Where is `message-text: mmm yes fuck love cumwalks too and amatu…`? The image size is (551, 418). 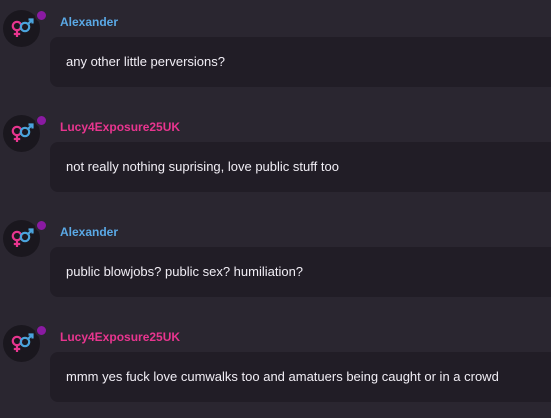
message-text: mmm yes fuck love cumwalks too and amatu… is located at coordinates (282, 376).